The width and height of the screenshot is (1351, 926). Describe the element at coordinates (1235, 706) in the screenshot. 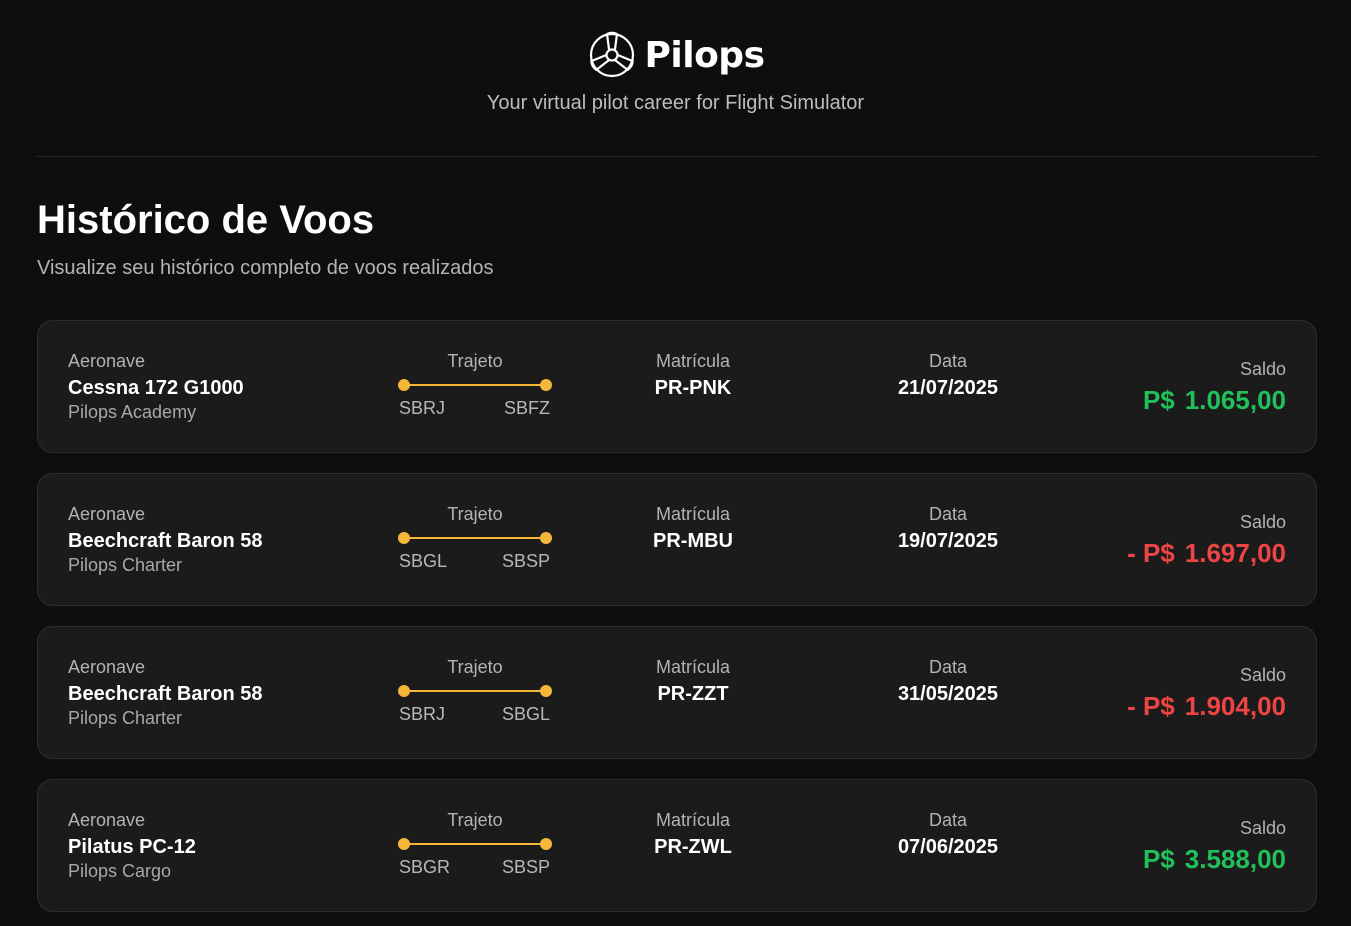

I see `balance-amount: 1.904,00` at that location.